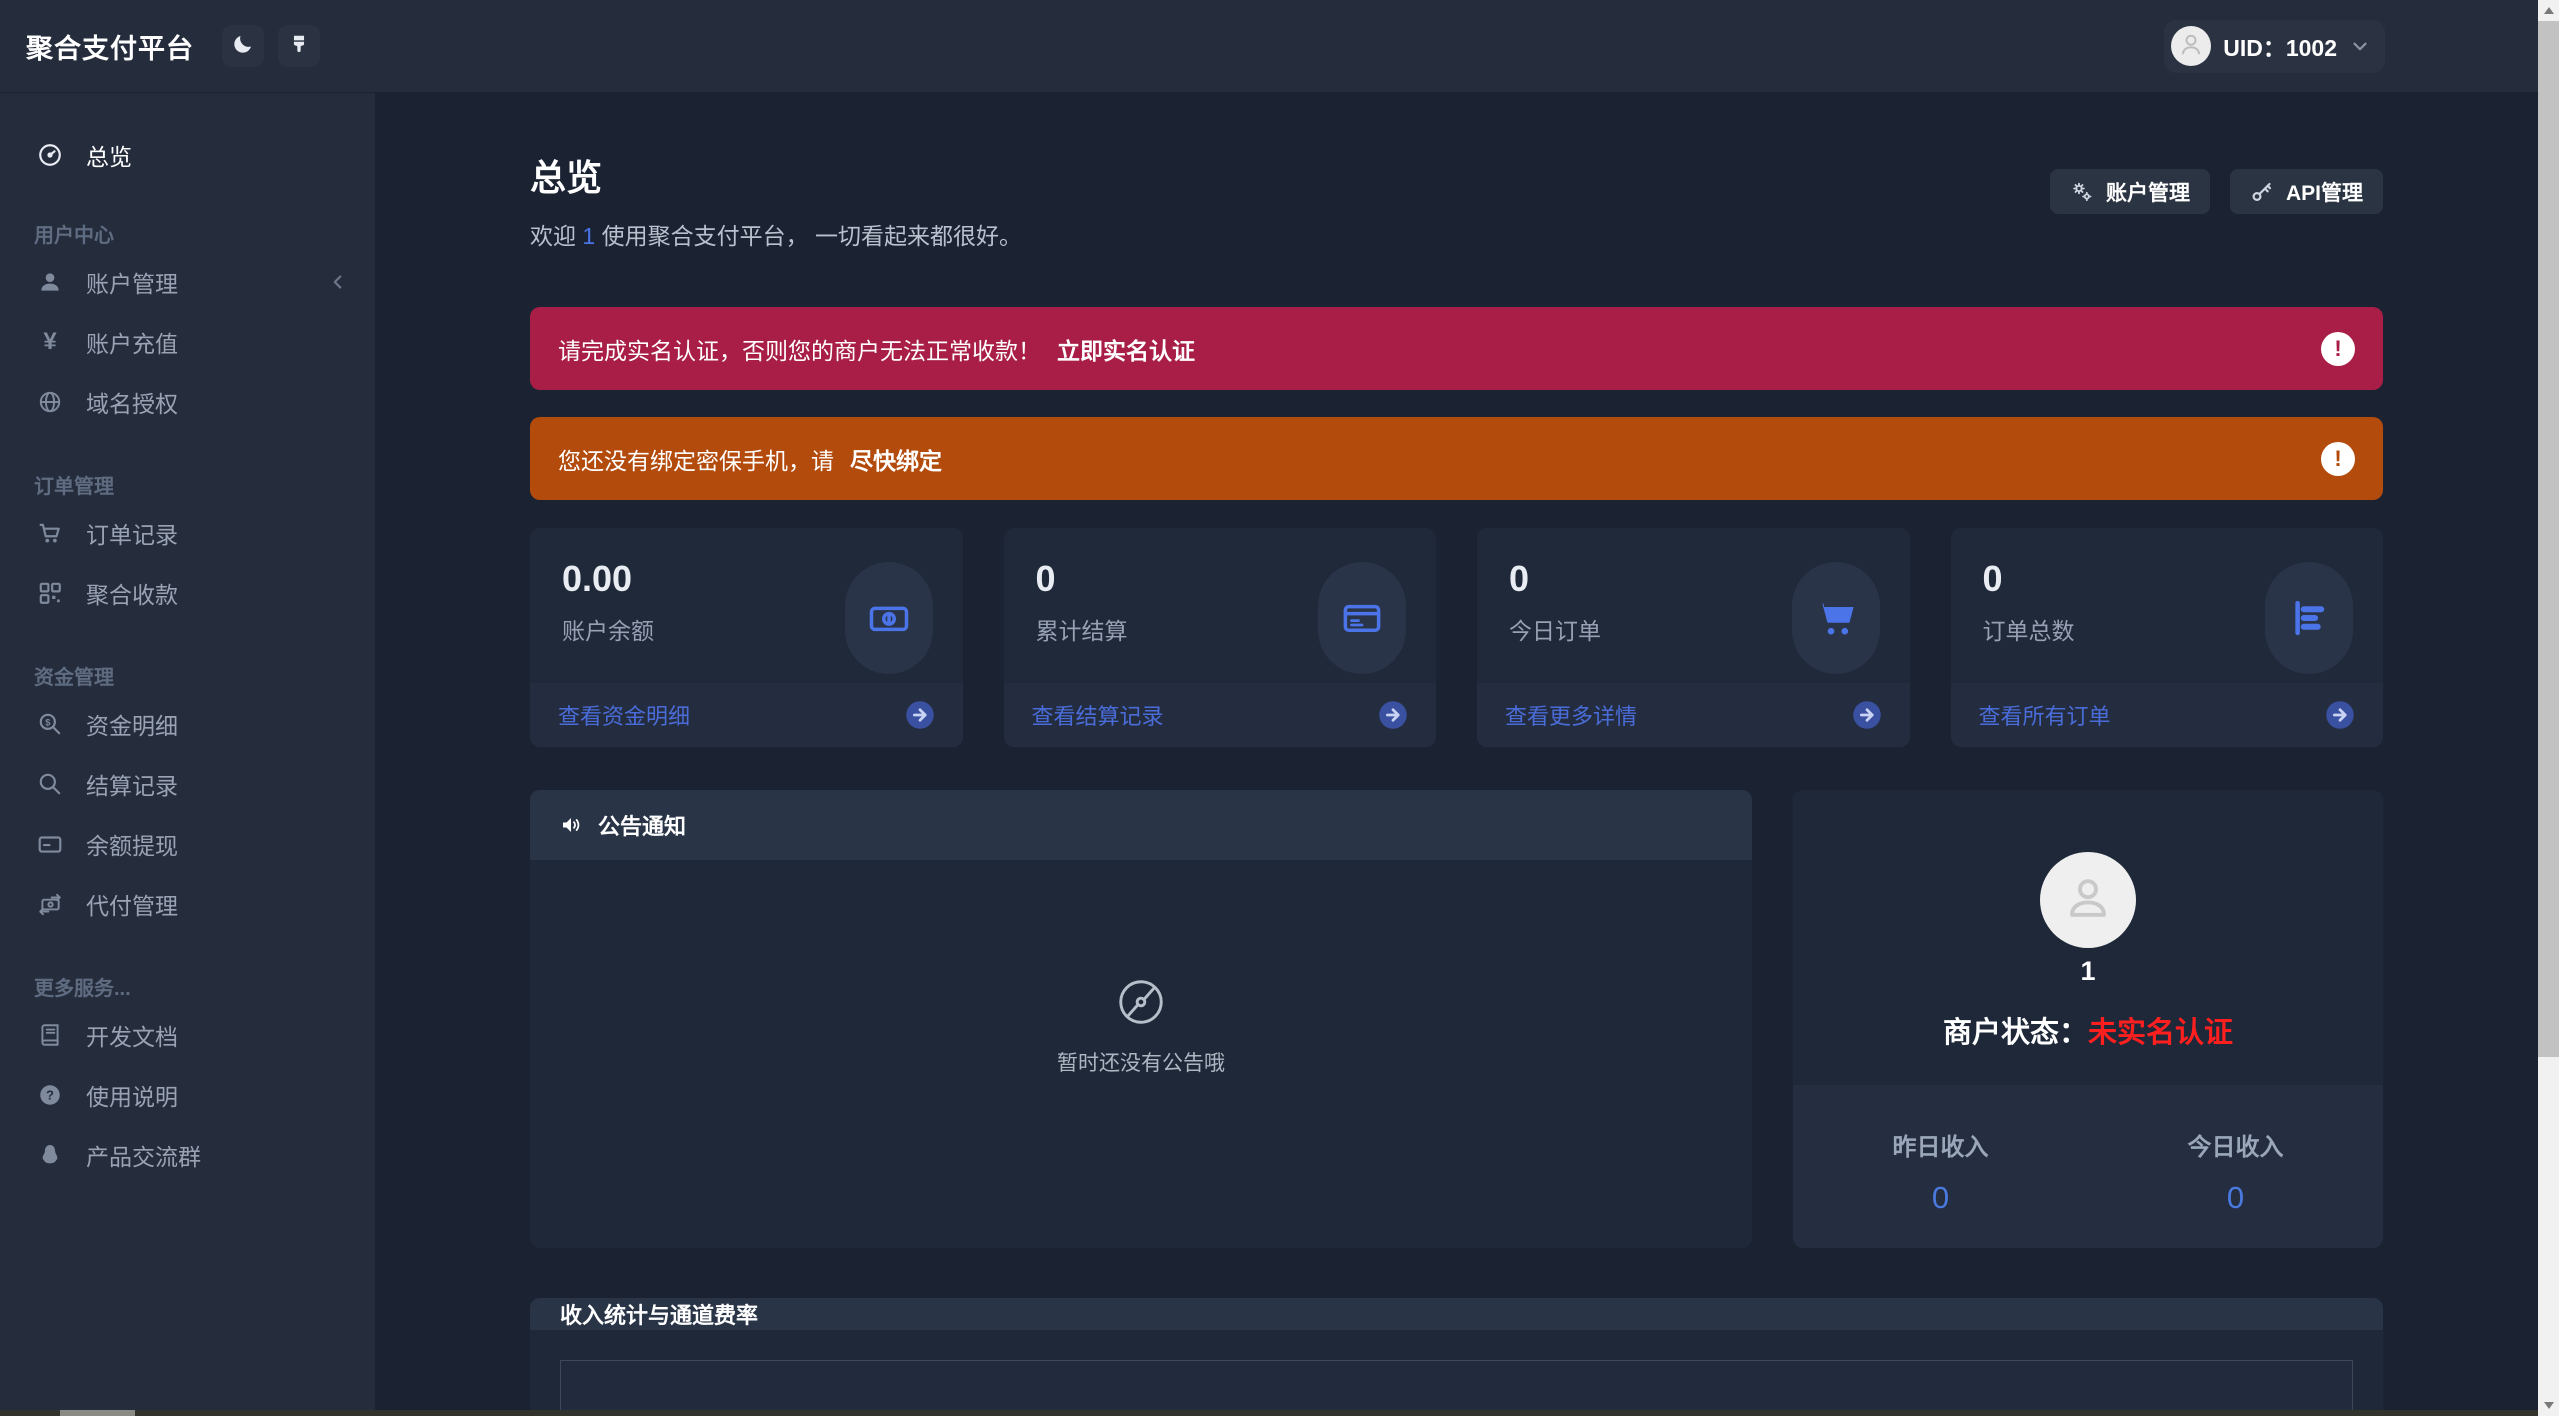  Describe the element at coordinates (338, 282) in the screenshot. I see `chevron-left-icon` at that location.